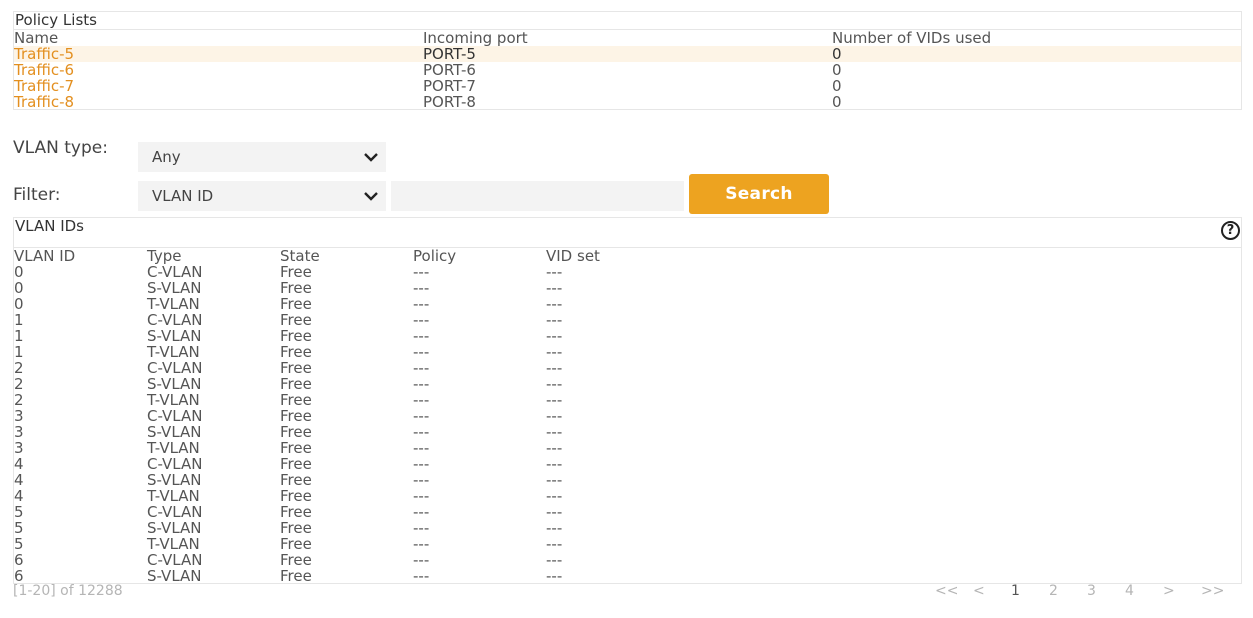  Describe the element at coordinates (627, 86) in the screenshot. I see `policy-row: Traffic-7 PORT-7 0` at that location.